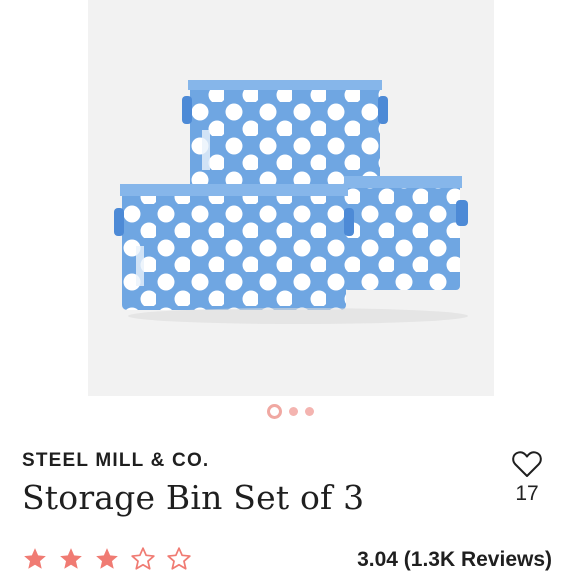 The height and width of the screenshot is (580, 580). Describe the element at coordinates (527, 493) in the screenshot. I see `favorite-count: 17` at that location.